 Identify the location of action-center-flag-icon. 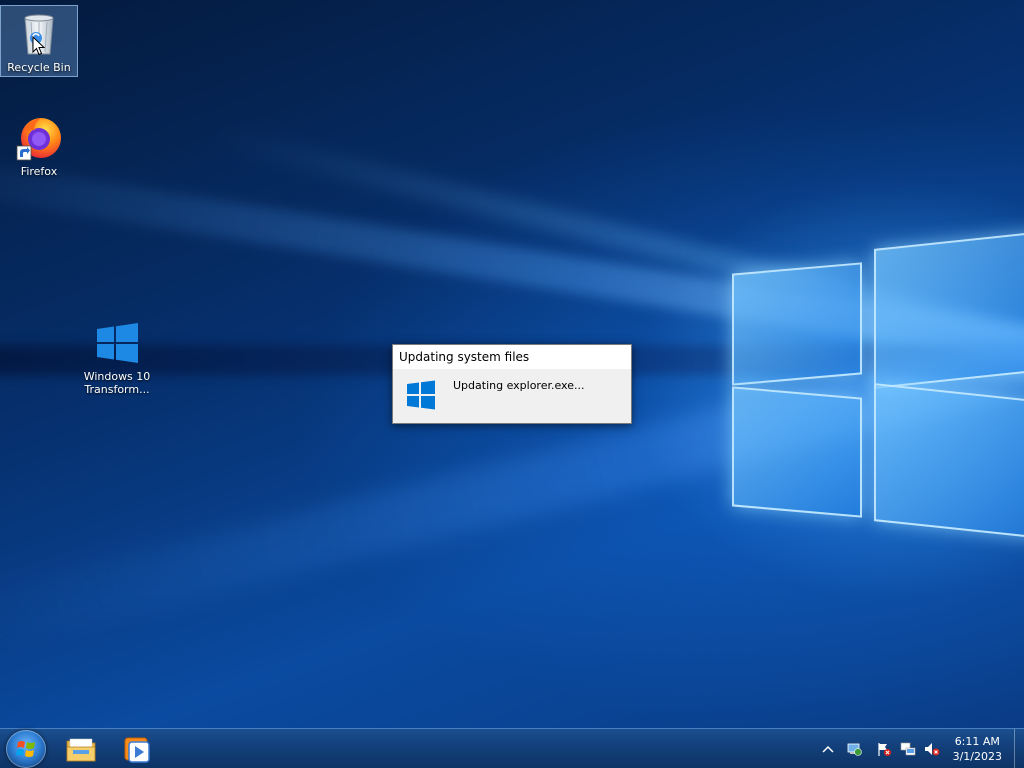
(884, 749).